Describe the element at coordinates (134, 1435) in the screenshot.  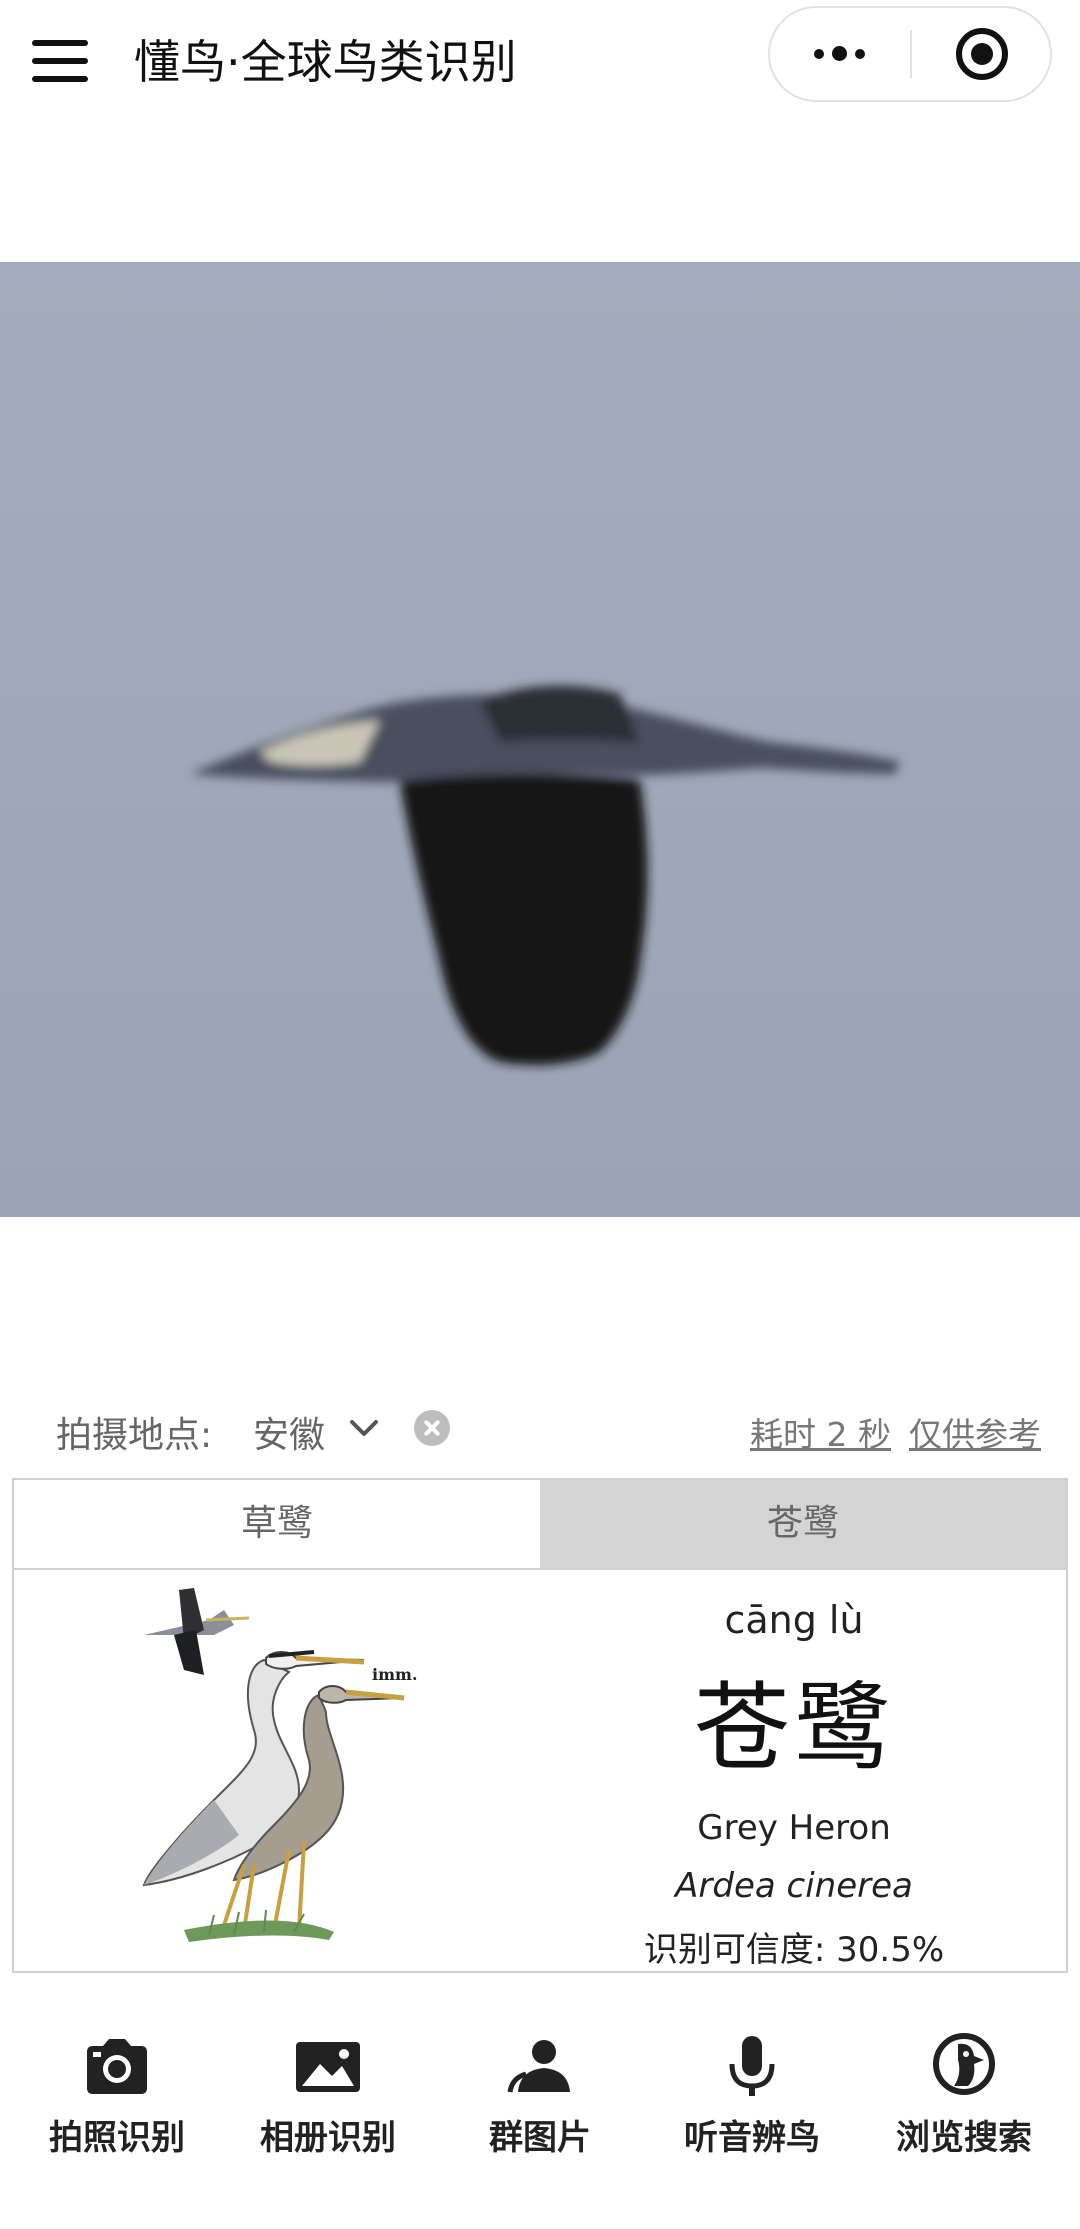
I see `location-label: 拍摄地点:` at that location.